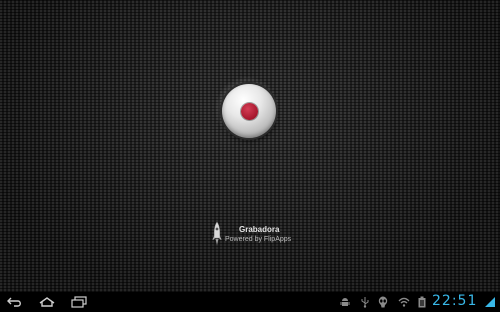 Image resolution: width=500 pixels, height=312 pixels. Describe the element at coordinates (15, 302) in the screenshot. I see `back-icon` at that location.